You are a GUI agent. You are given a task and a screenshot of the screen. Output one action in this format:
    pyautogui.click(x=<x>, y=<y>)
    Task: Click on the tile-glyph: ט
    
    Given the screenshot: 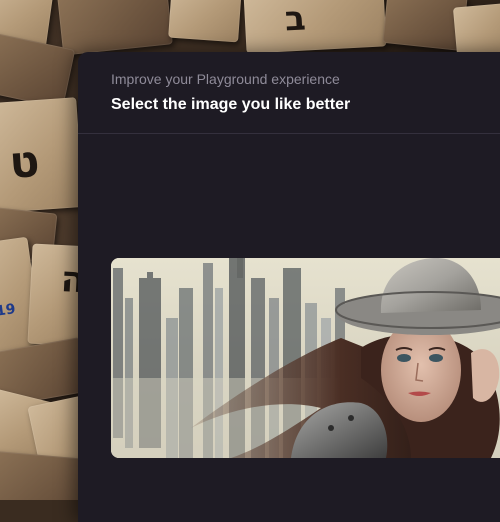 What is the action you would take?
    pyautogui.click(x=24, y=162)
    